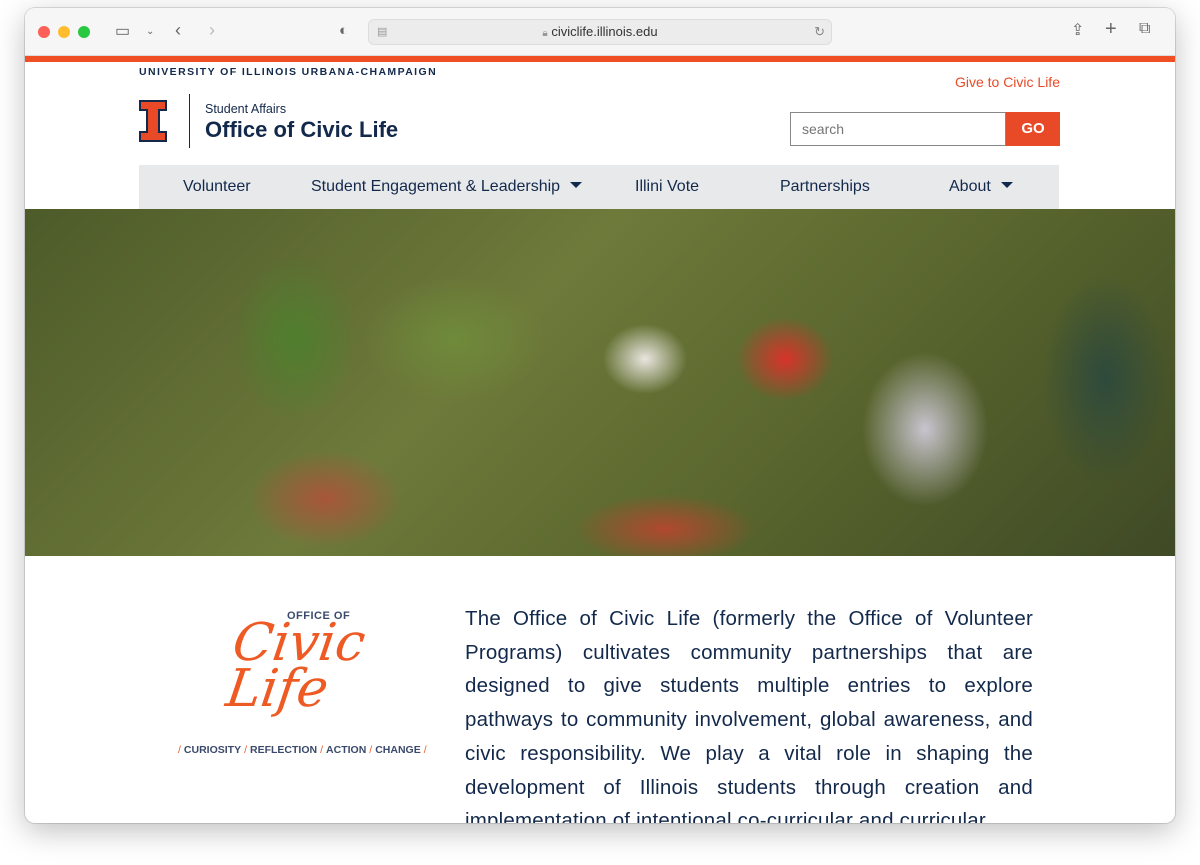  What do you see at coordinates (301, 130) in the screenshot?
I see `site-title: Office of Civic Life` at bounding box center [301, 130].